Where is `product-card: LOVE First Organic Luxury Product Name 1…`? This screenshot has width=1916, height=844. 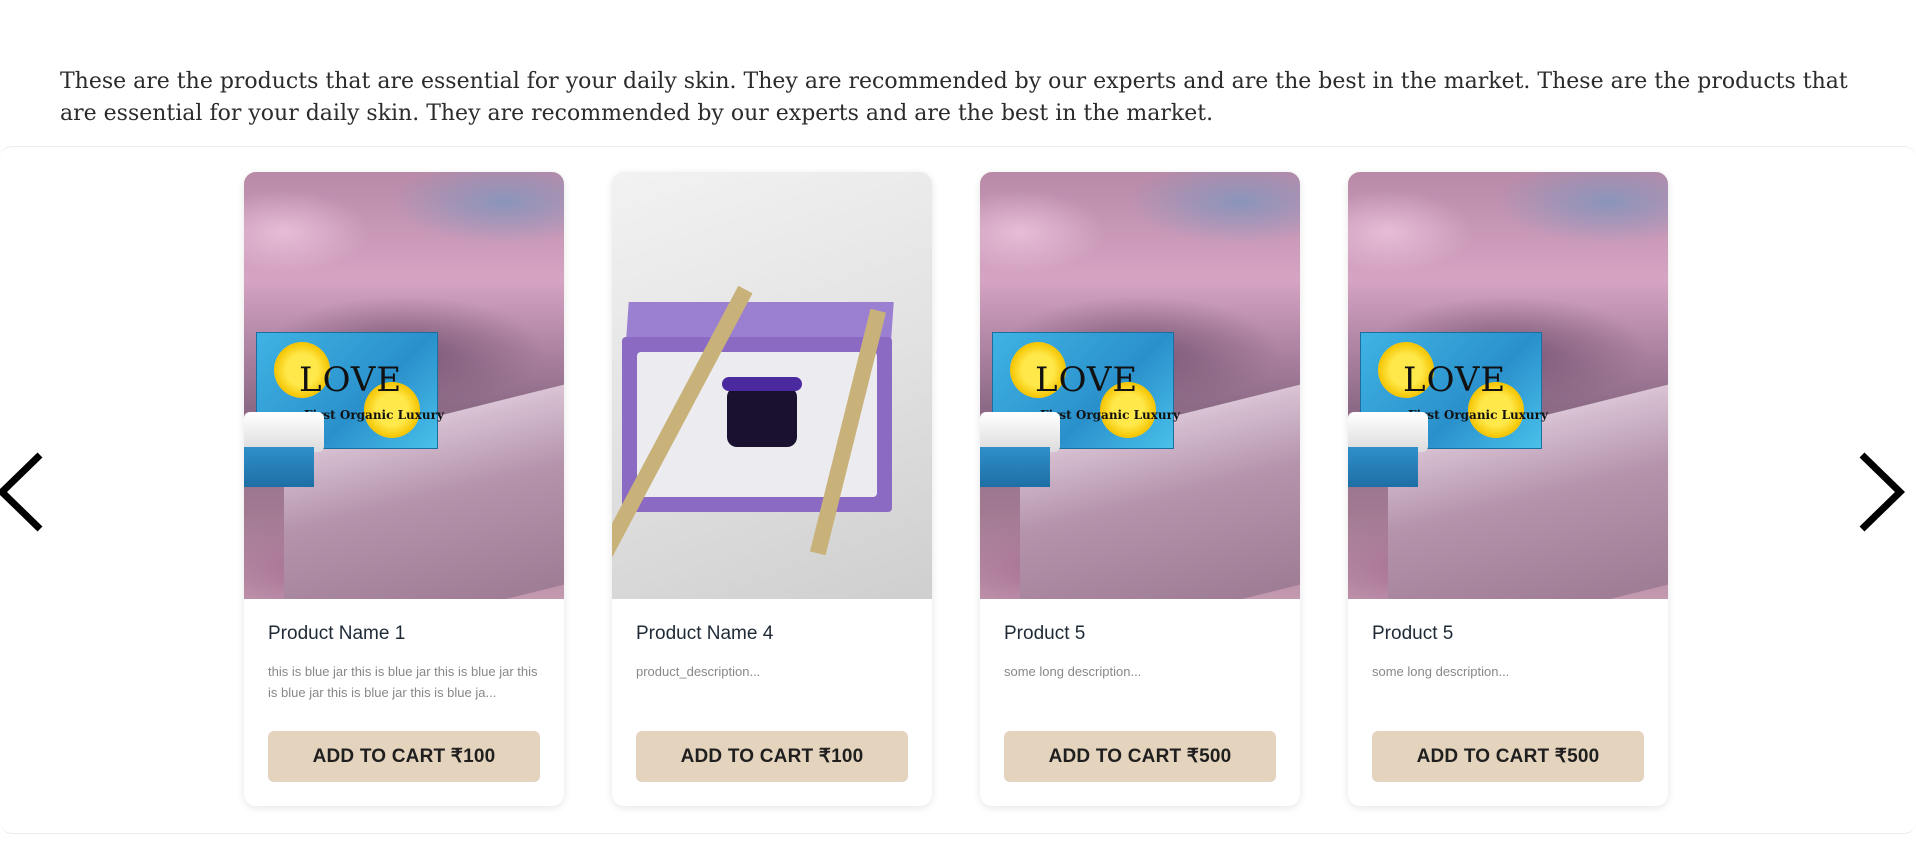 product-card: LOVE First Organic Luxury Product Name 1… is located at coordinates (404, 489).